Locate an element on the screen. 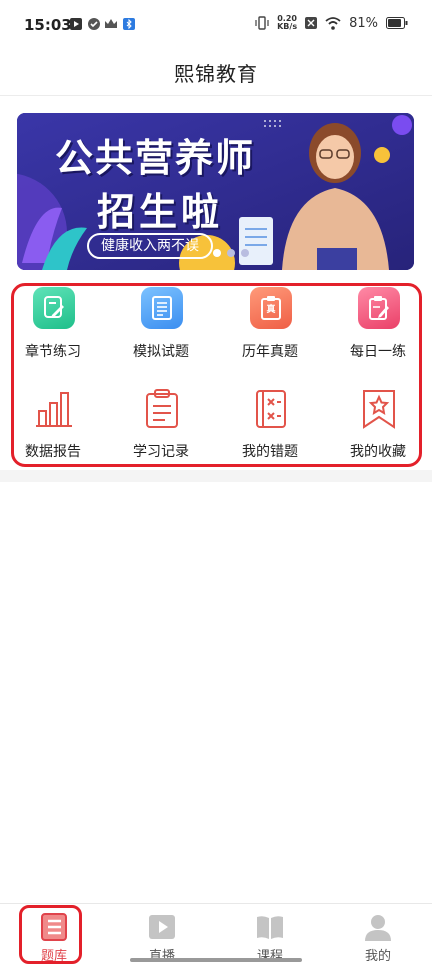  bar-chart-icon is located at coordinates (54, 409).